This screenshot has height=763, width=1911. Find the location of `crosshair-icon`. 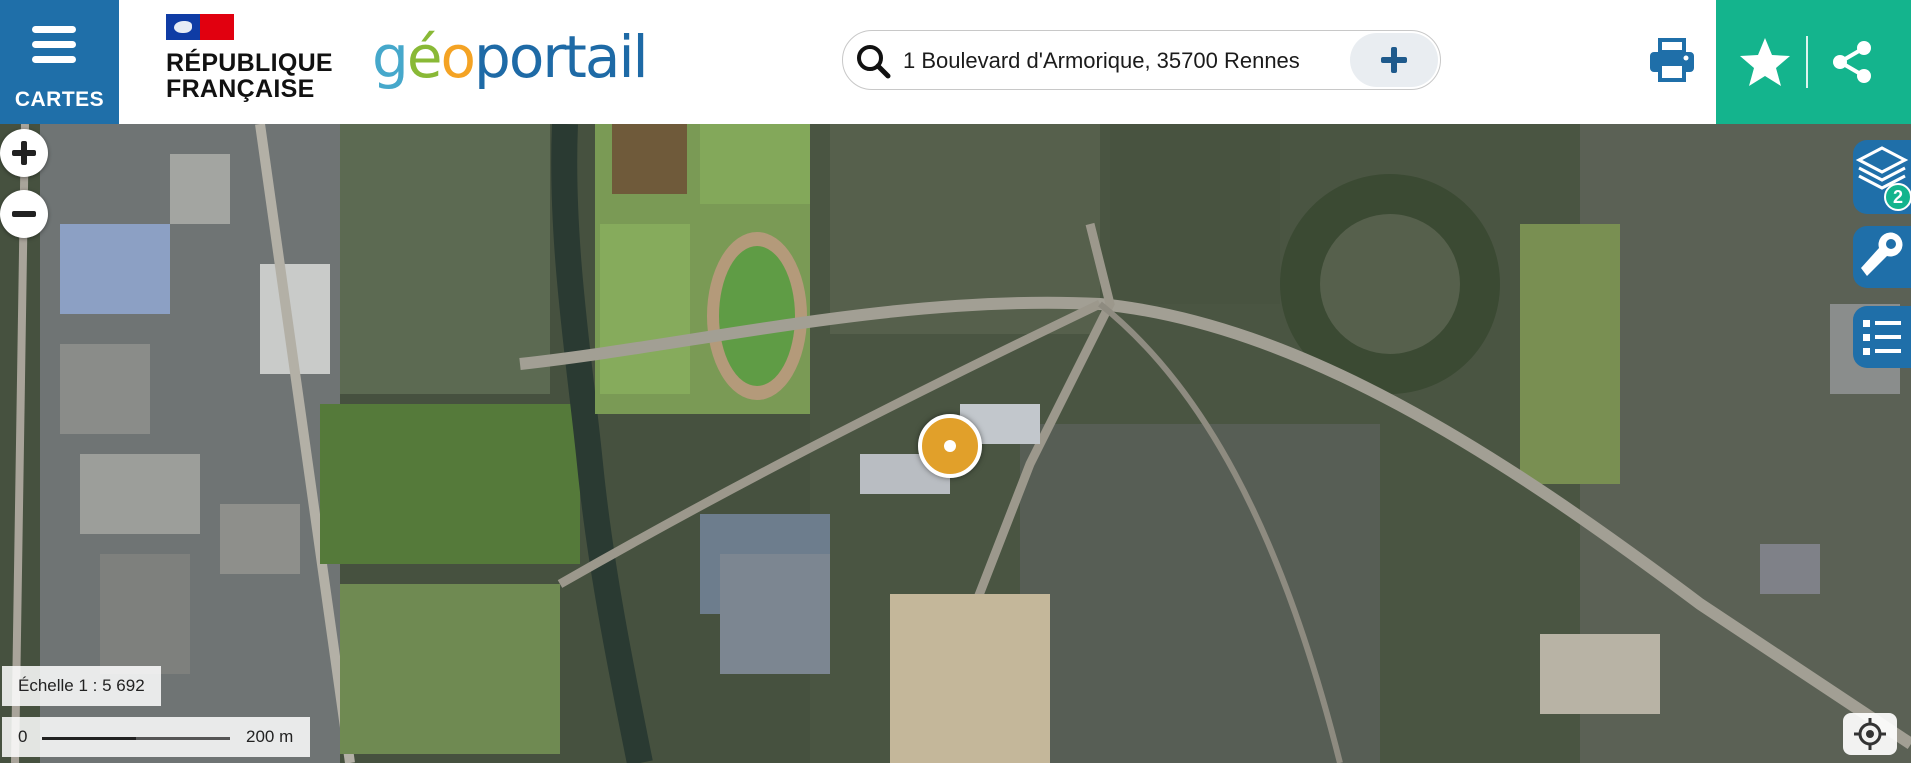

crosshair-icon is located at coordinates (1870, 734).